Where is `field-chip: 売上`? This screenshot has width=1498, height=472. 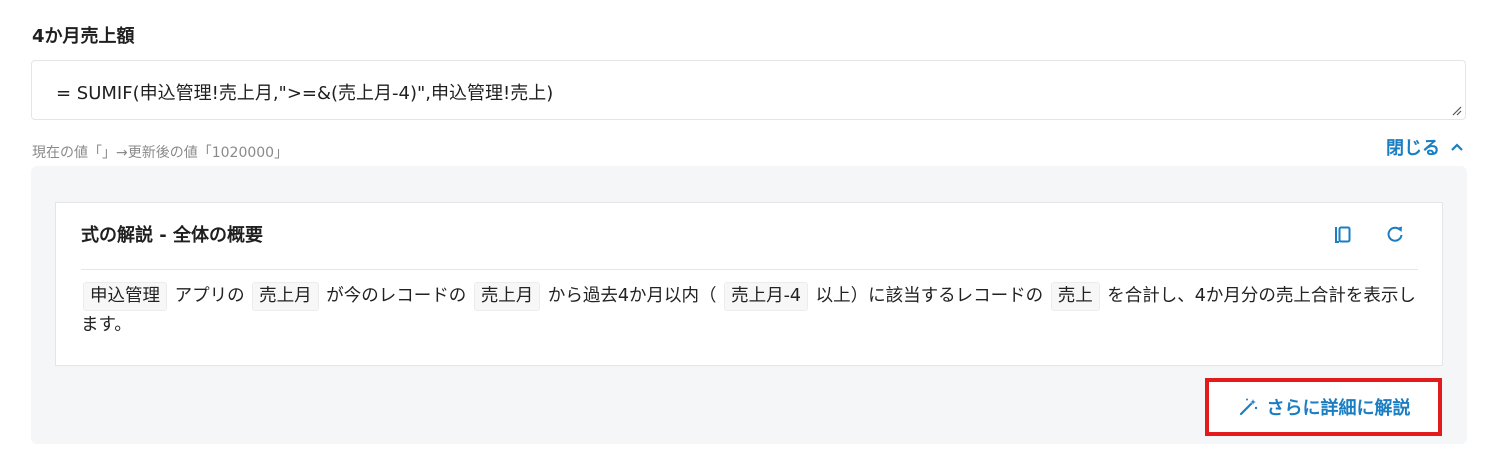
field-chip: 売上 is located at coordinates (1075, 296).